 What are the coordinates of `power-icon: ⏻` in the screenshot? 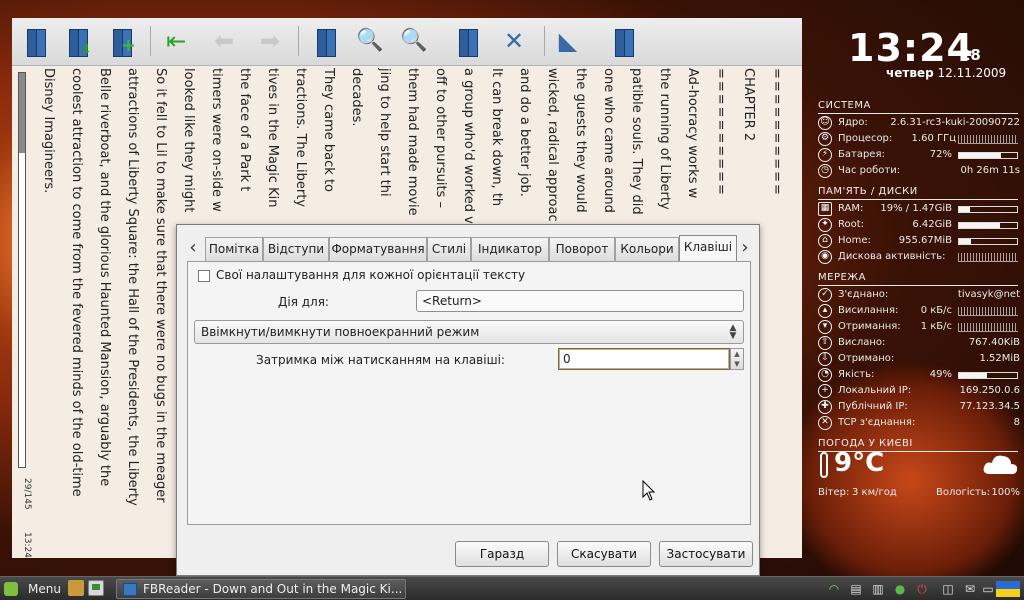 It's located at (922, 589).